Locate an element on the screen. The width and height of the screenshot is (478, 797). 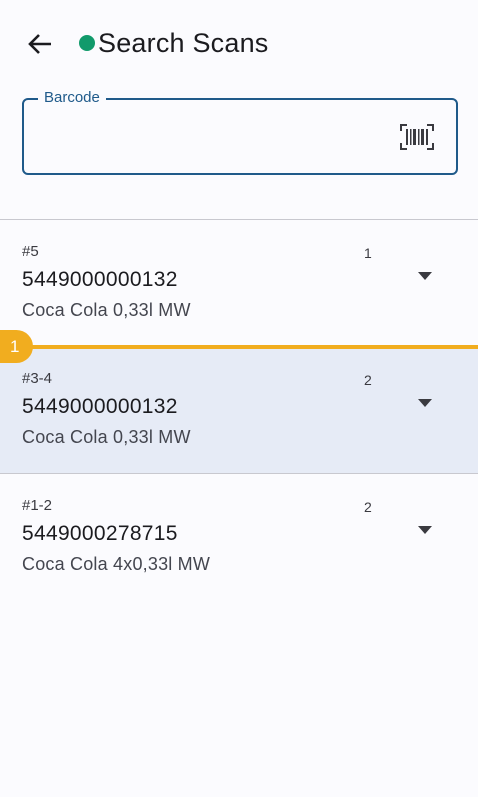
drop-indicator-line is located at coordinates (239, 347).